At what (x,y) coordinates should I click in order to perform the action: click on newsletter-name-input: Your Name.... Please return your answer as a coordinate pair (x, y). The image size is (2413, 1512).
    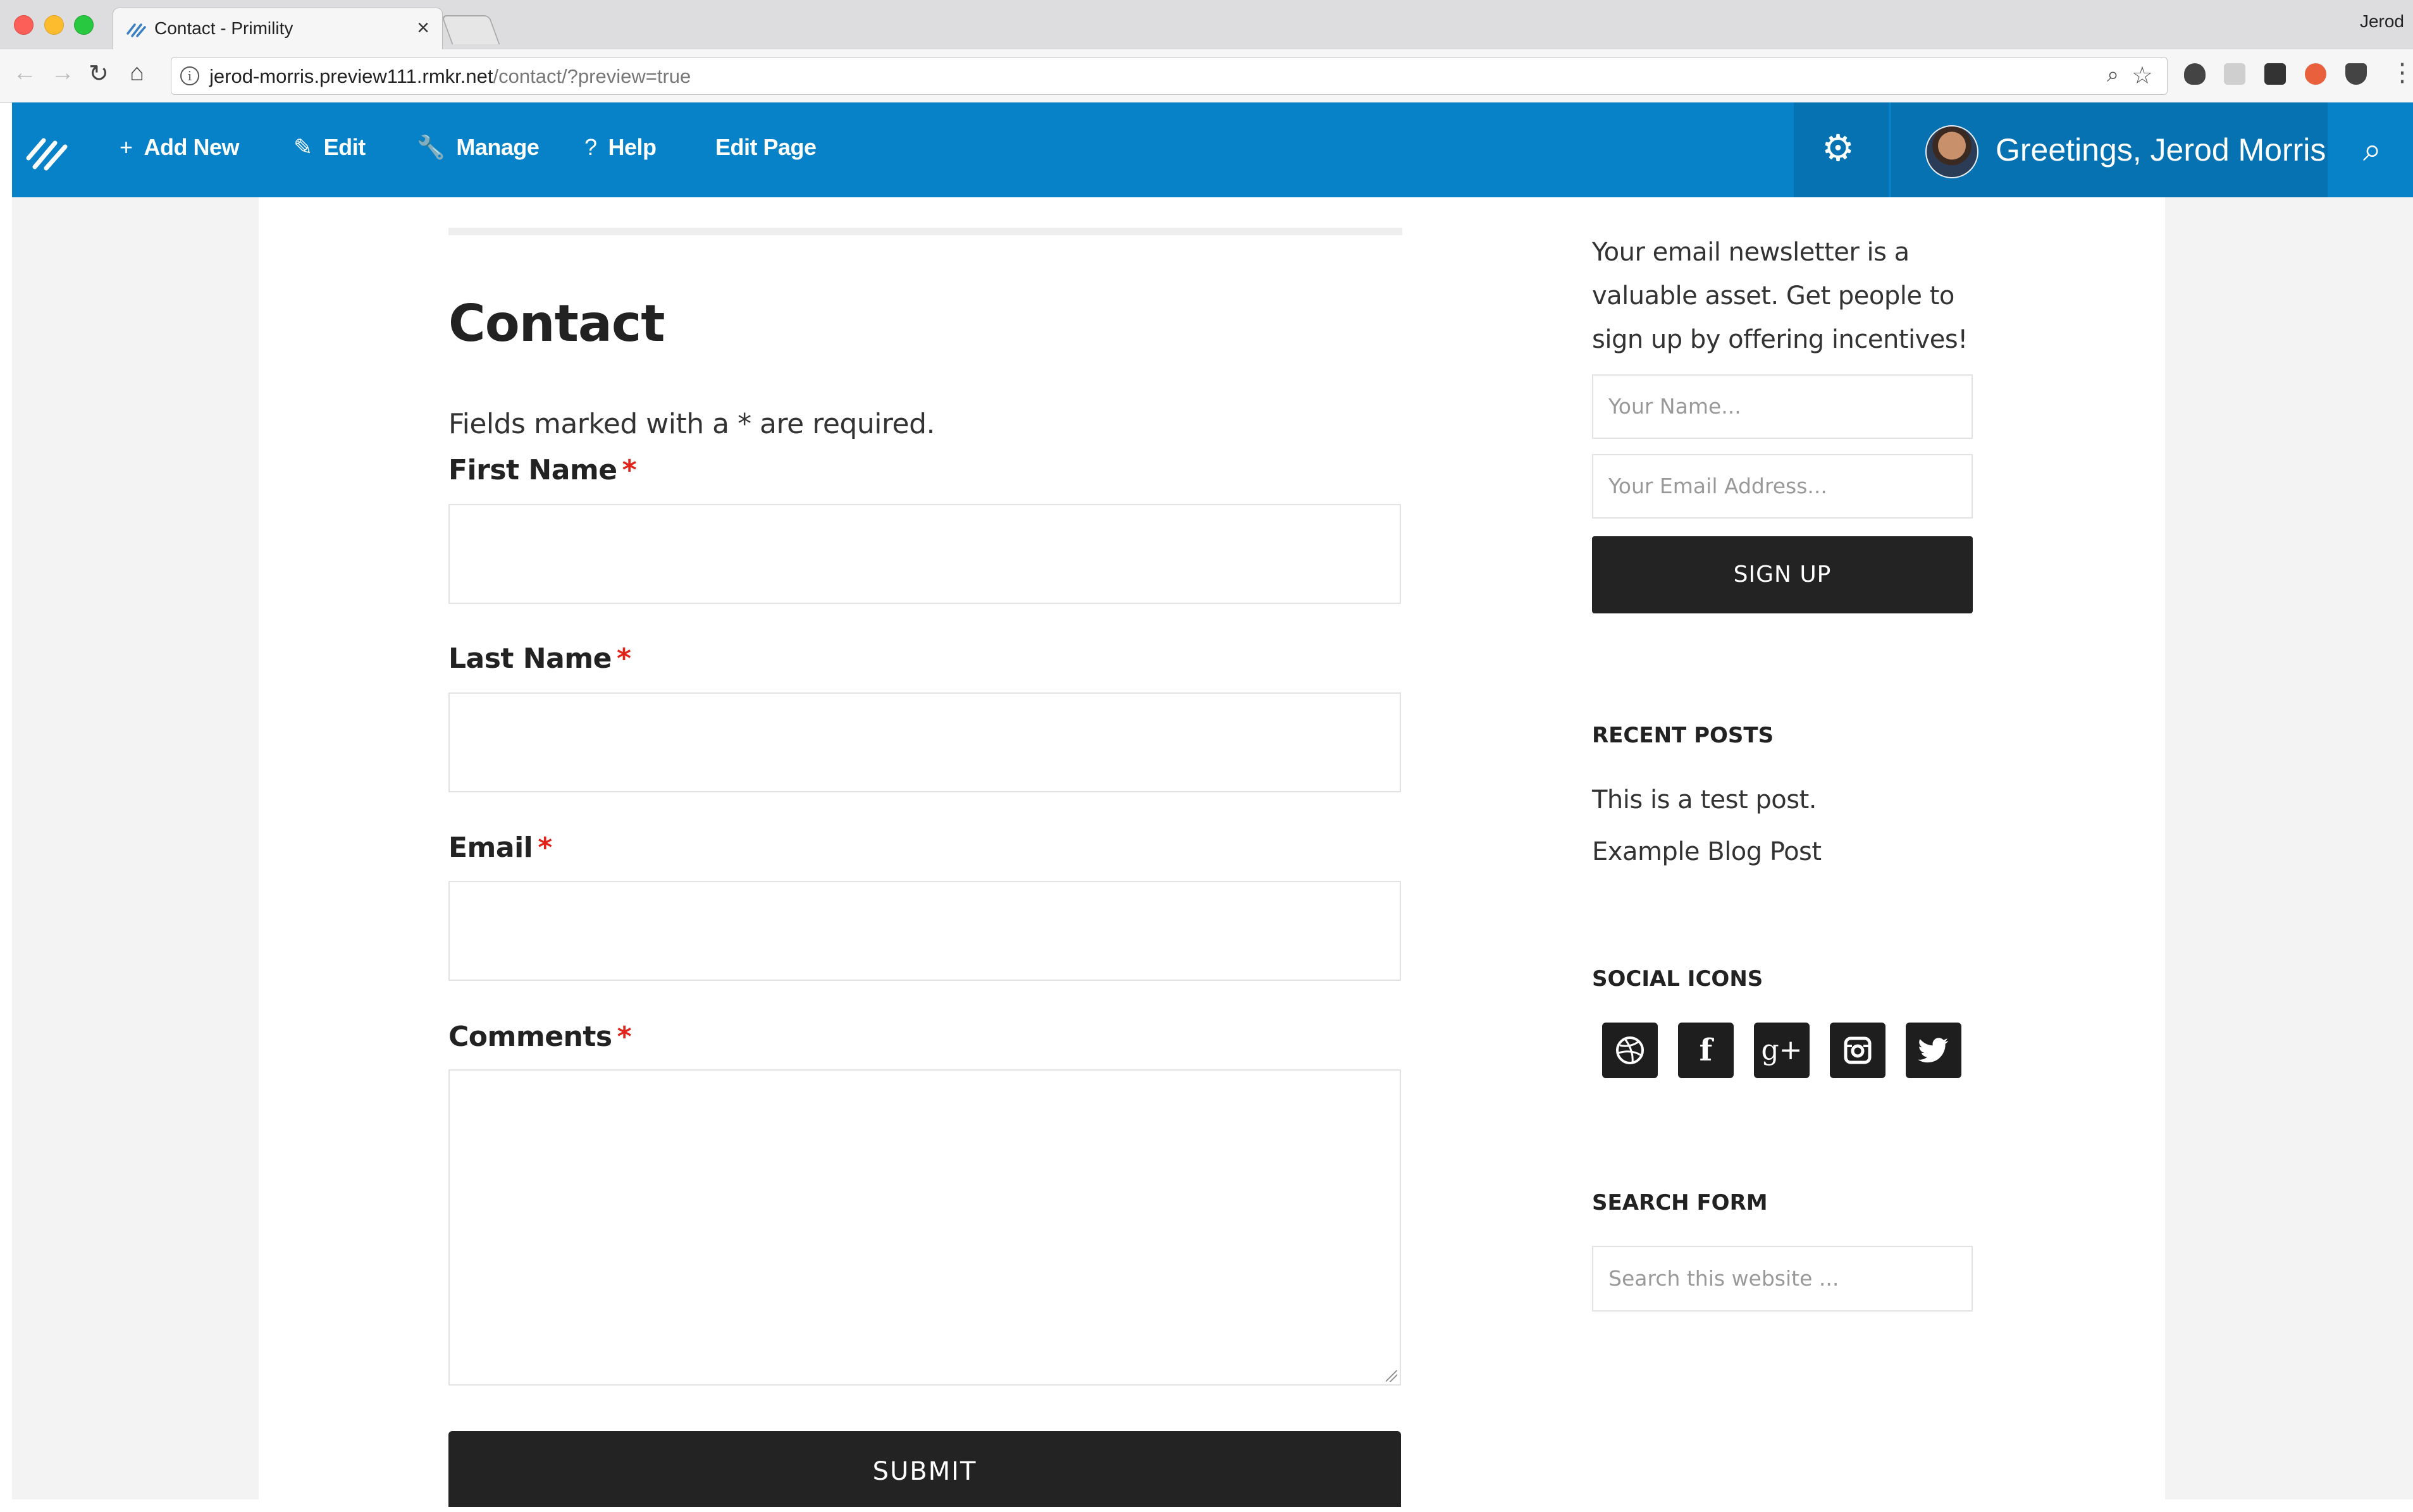
    Looking at the image, I should click on (1782, 406).